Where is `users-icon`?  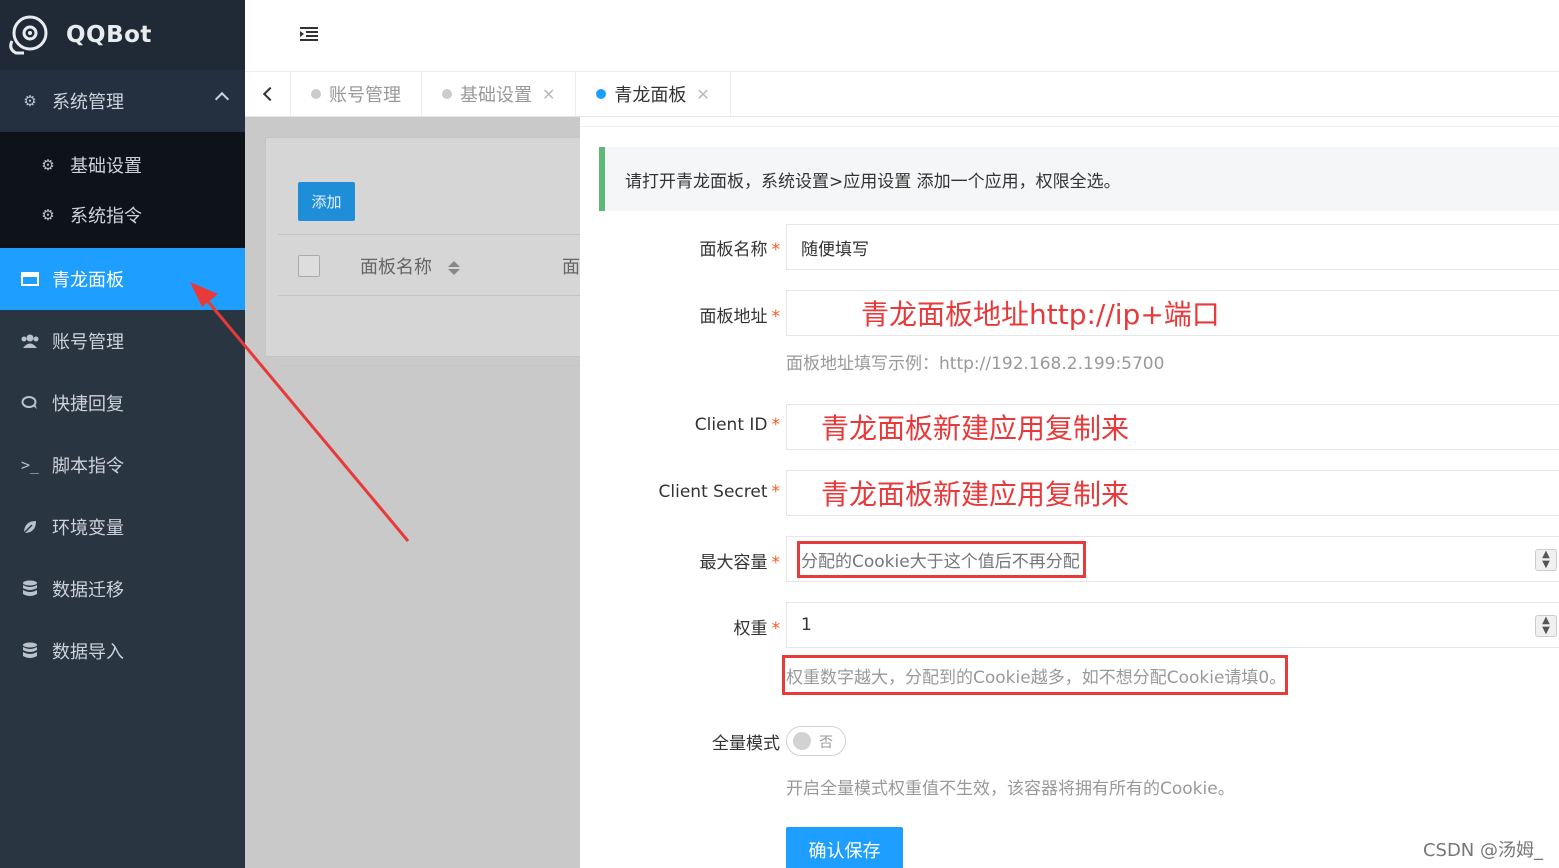 users-icon is located at coordinates (30, 341).